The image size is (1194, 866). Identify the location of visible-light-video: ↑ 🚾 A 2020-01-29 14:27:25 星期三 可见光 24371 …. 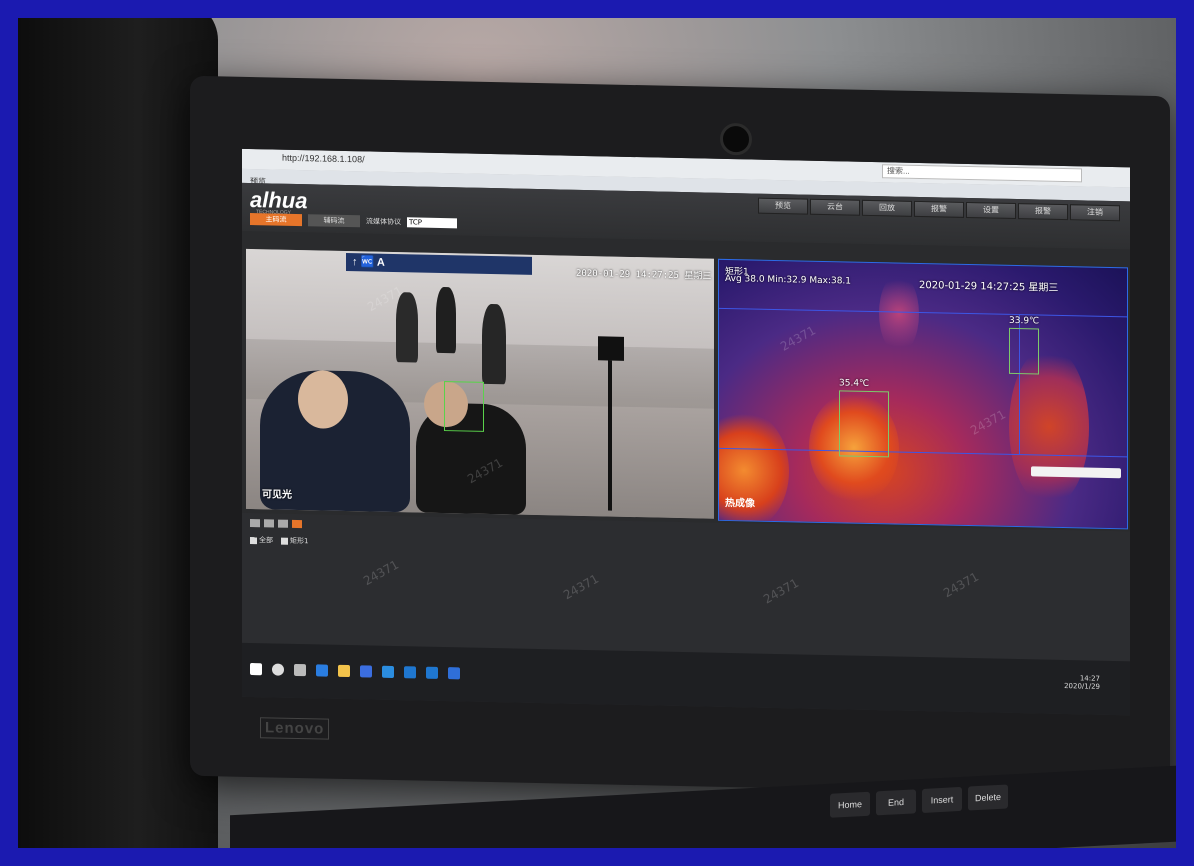
(480, 383).